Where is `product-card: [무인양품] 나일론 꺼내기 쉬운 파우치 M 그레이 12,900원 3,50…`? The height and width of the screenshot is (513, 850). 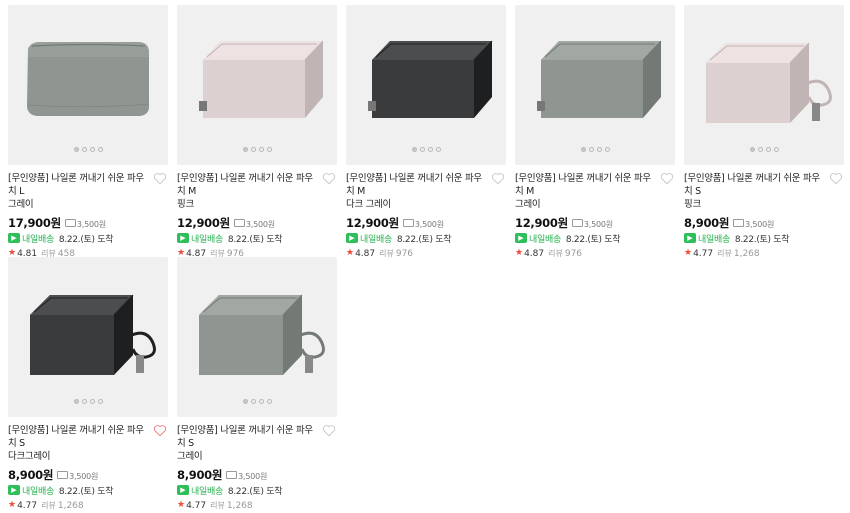
product-card: [무인양품] 나일론 꺼내기 쉬운 파우치 M 그레이 12,900원 3,50… is located at coordinates (595, 132).